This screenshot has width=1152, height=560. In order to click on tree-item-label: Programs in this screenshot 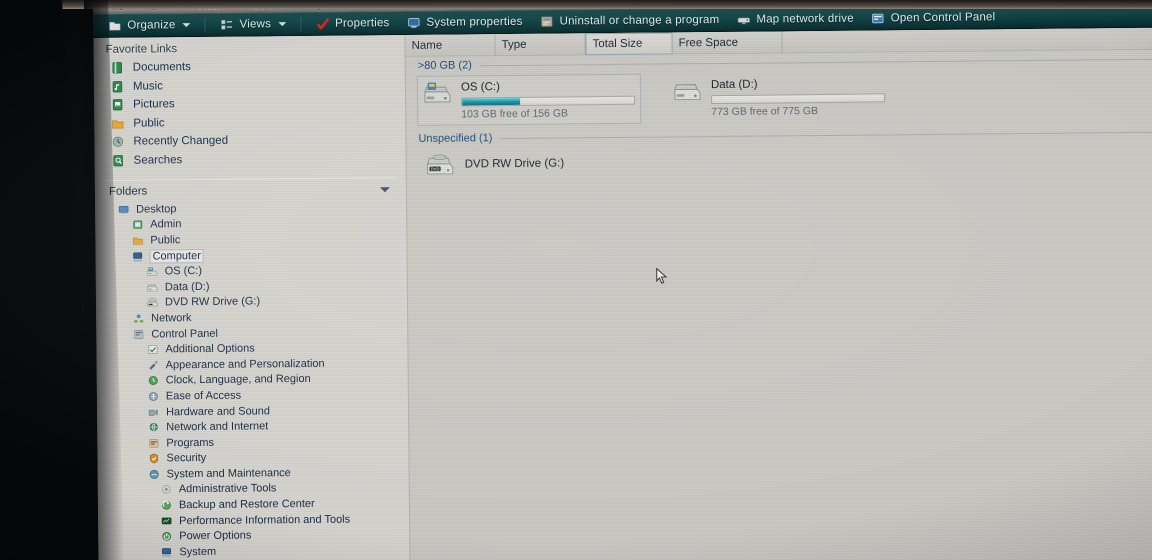, I will do `click(190, 443)`.